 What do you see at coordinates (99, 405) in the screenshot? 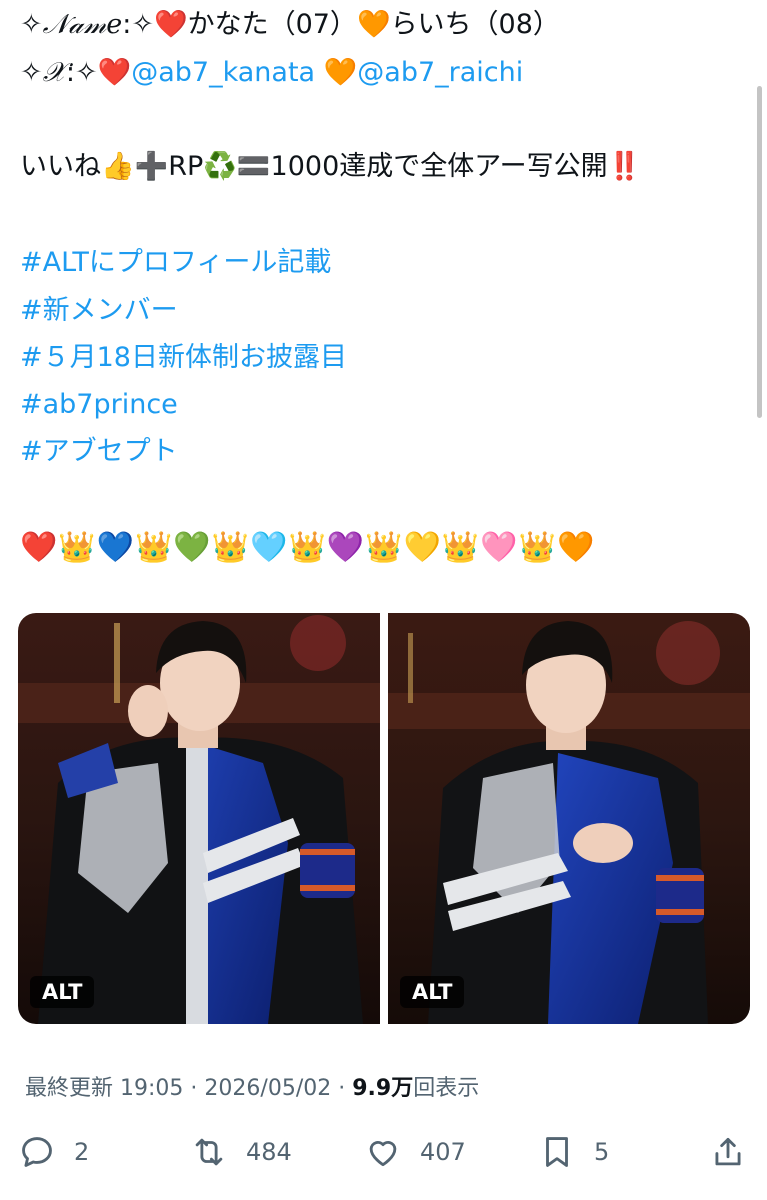
I see `hashtag-ab7prince: #ab7prince` at bounding box center [99, 405].